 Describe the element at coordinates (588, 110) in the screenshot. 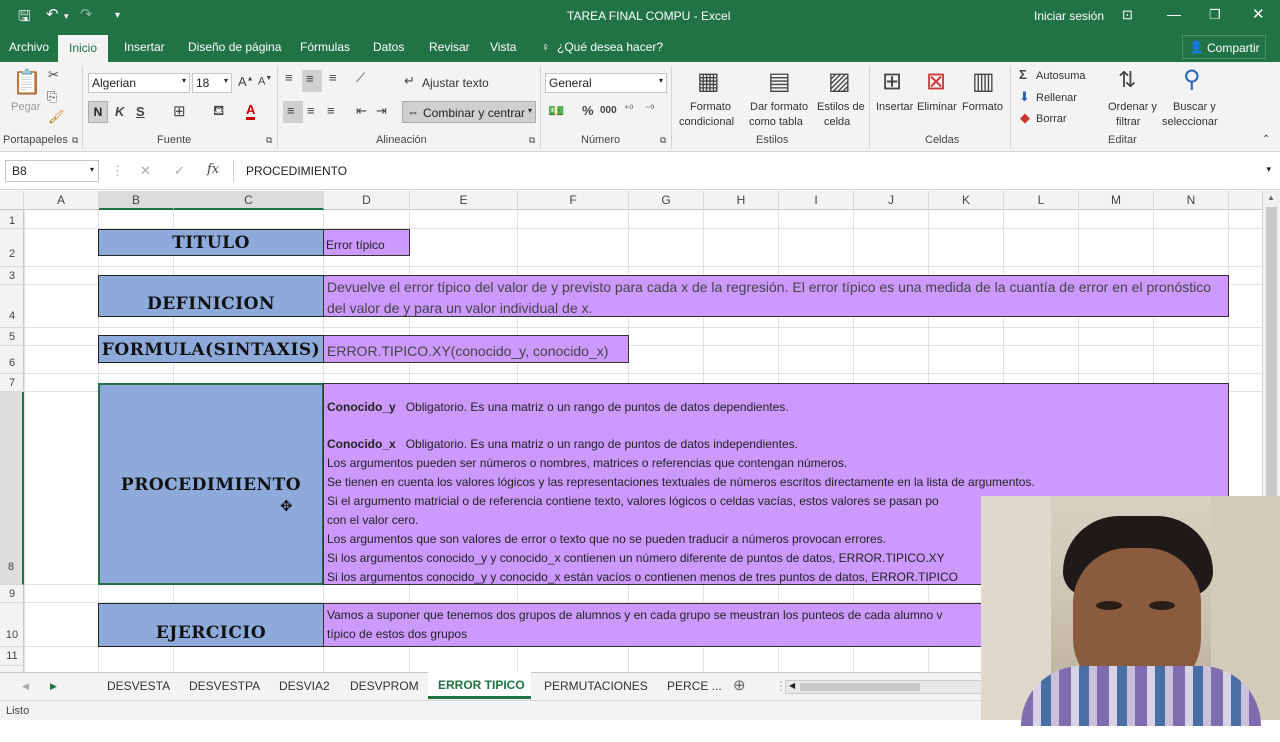

I see `percent-button: %` at that location.